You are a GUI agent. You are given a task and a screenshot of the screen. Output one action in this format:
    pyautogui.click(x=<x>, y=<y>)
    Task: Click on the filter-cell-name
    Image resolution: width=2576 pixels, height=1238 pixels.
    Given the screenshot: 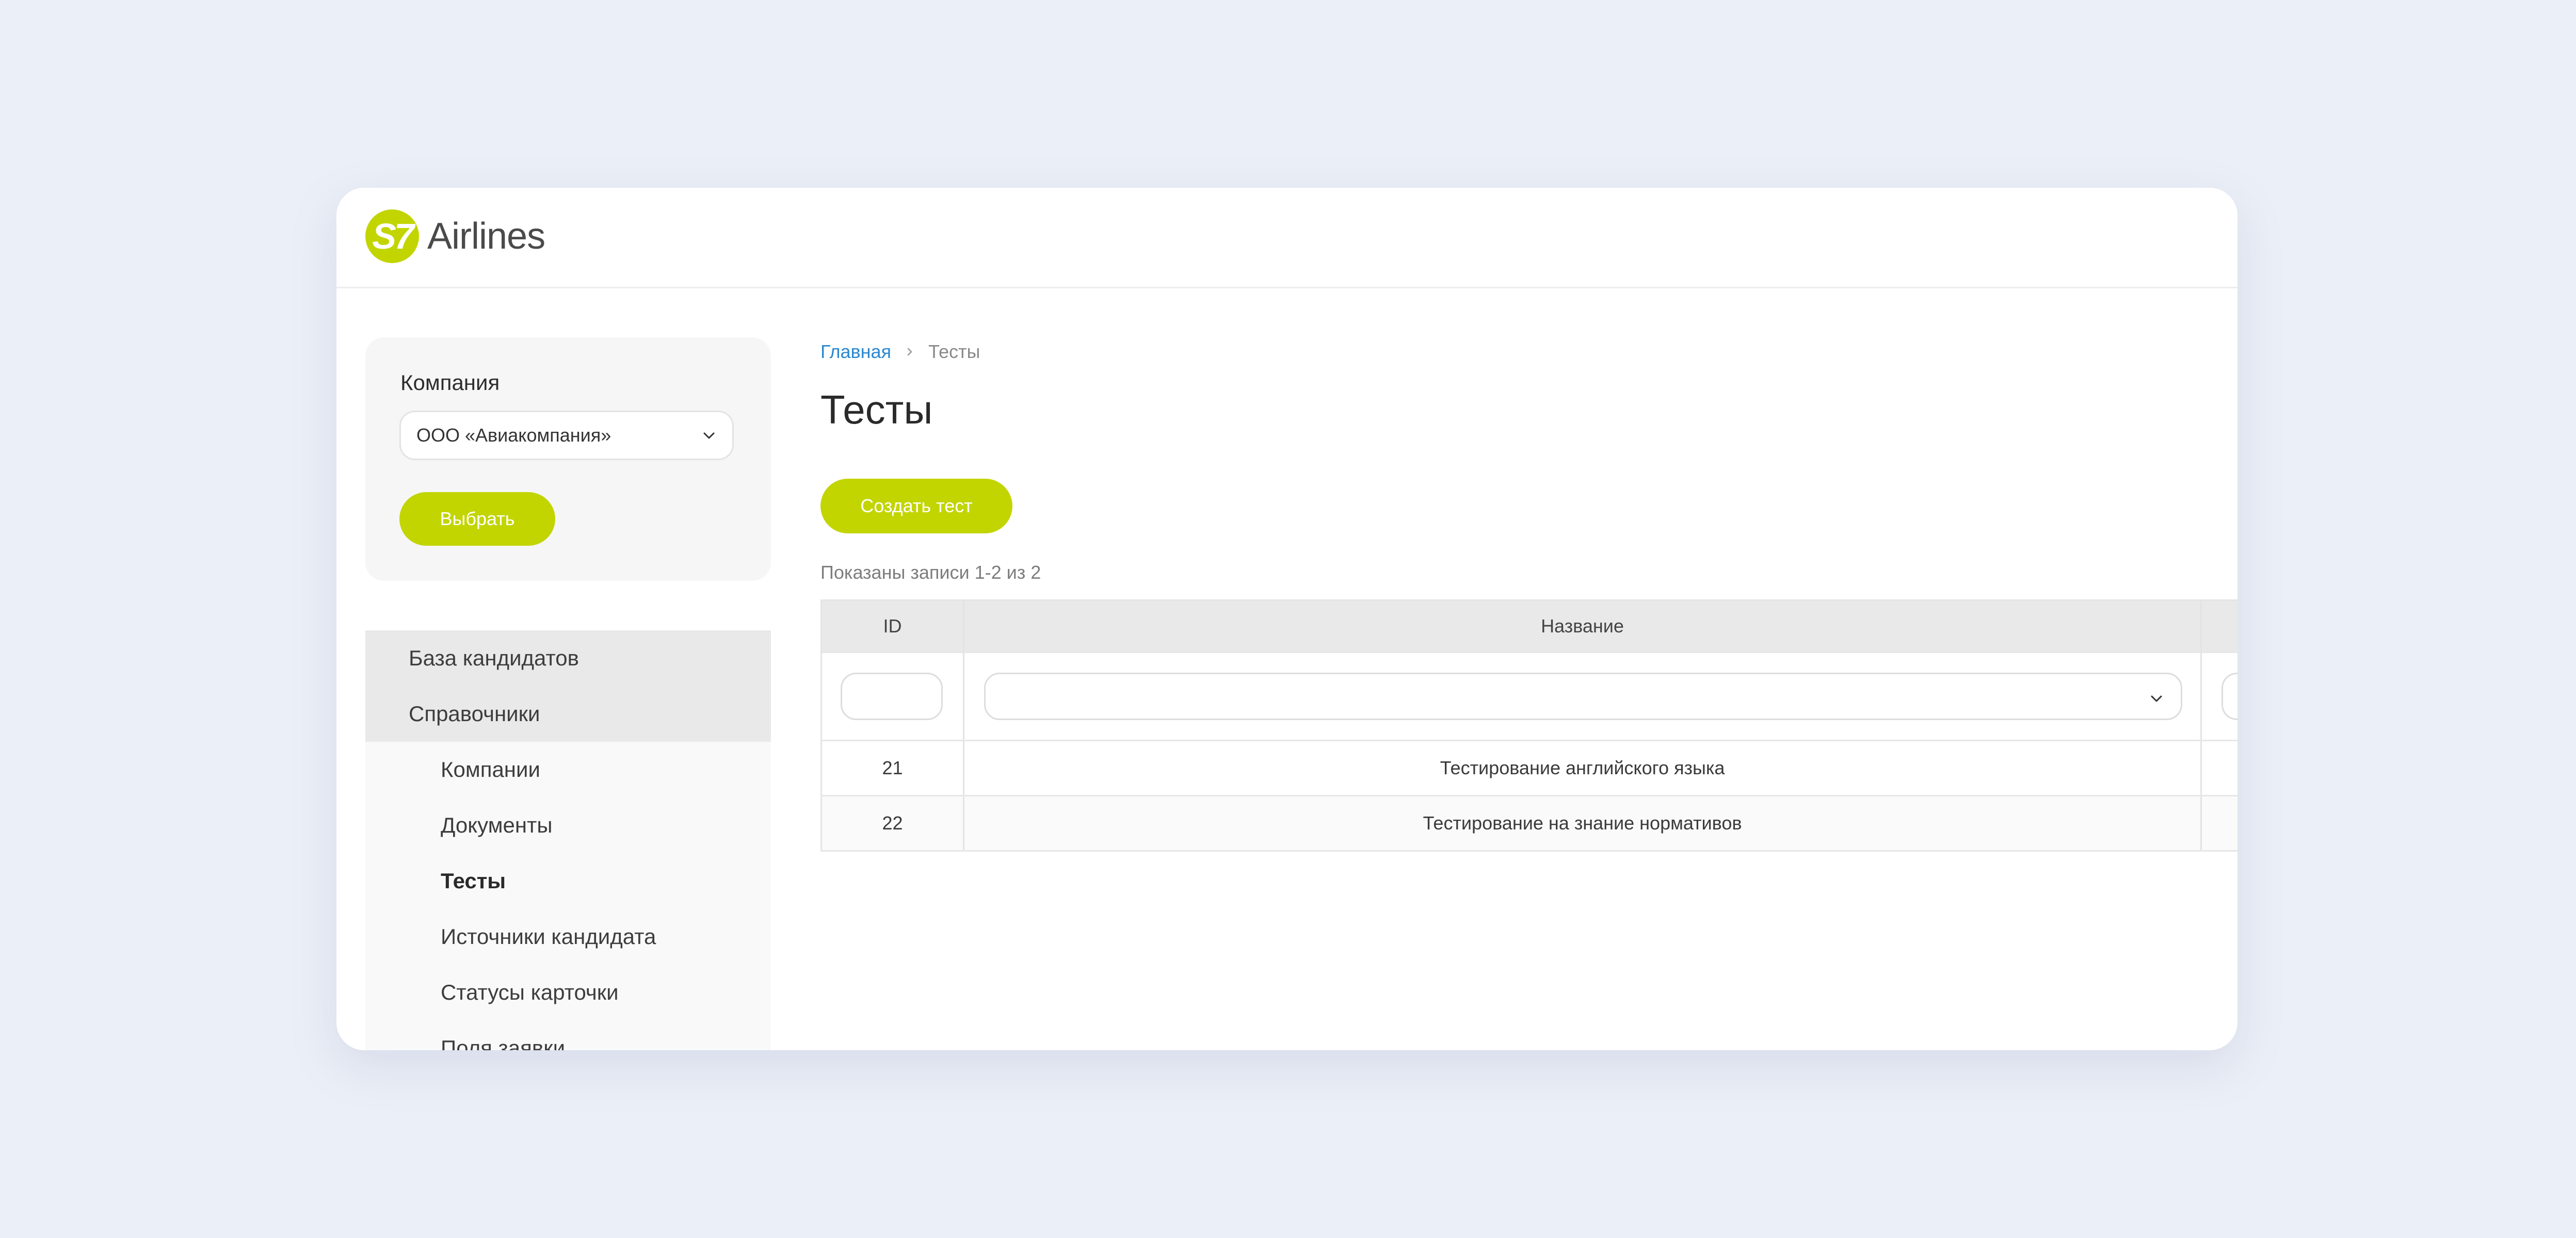 What is the action you would take?
    pyautogui.click(x=1583, y=696)
    